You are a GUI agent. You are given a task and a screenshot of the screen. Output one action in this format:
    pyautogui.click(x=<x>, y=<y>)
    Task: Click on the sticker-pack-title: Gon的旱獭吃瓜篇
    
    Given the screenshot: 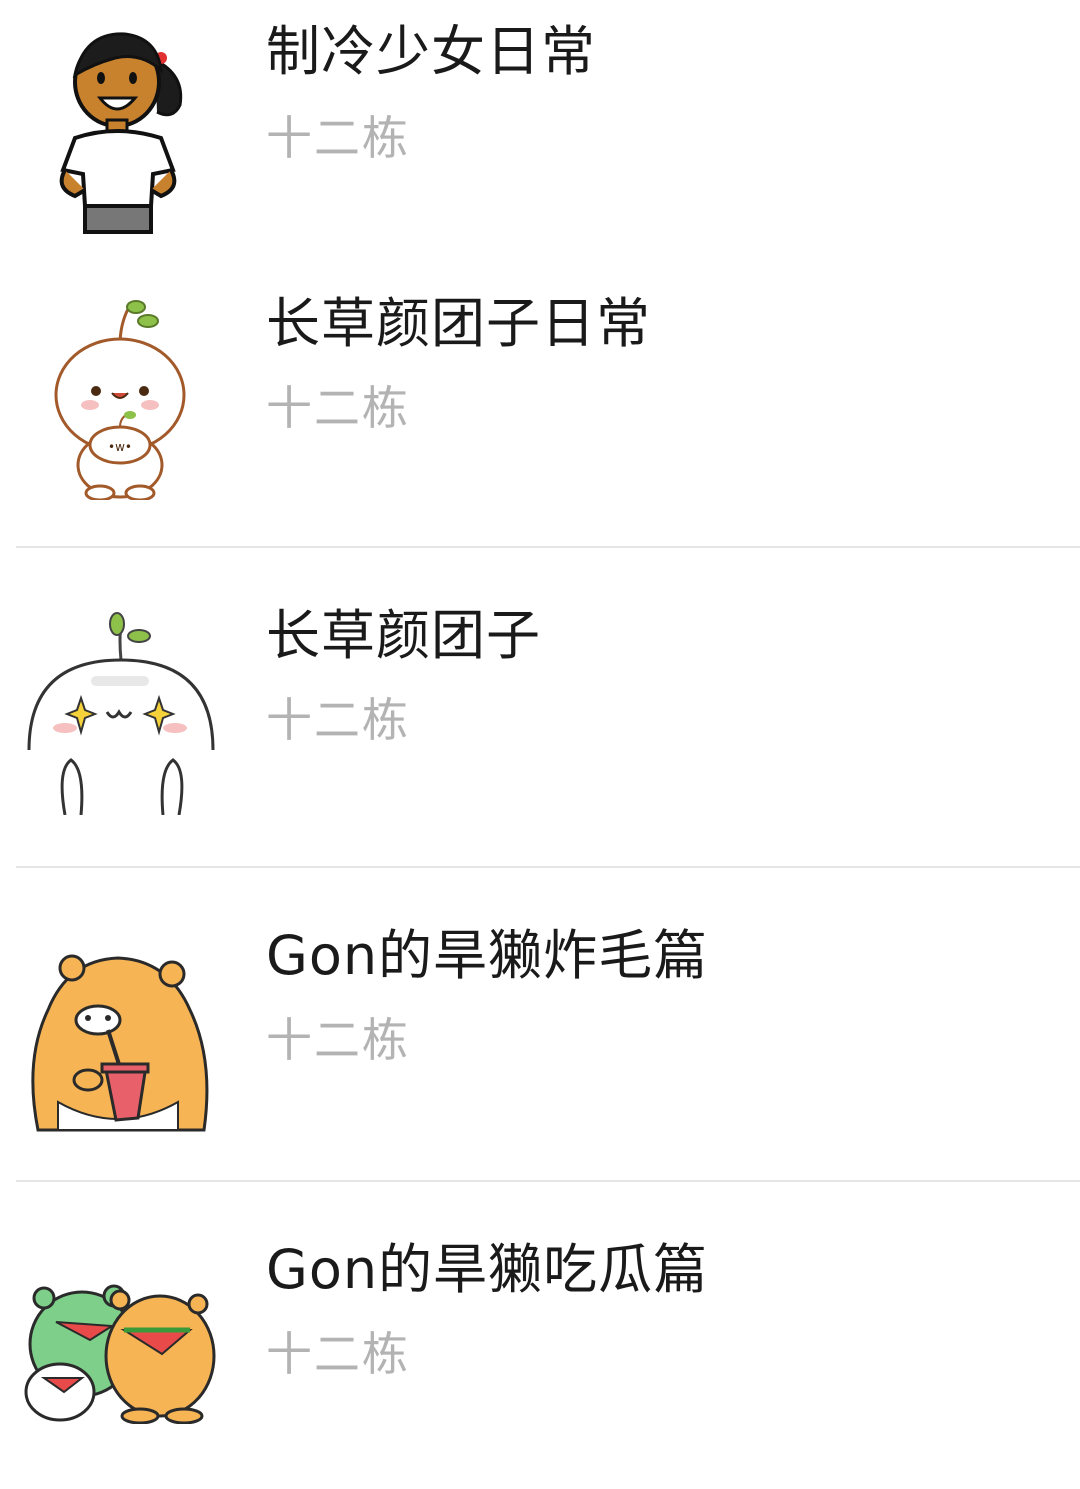 What is the action you would take?
    pyautogui.click(x=487, y=1269)
    